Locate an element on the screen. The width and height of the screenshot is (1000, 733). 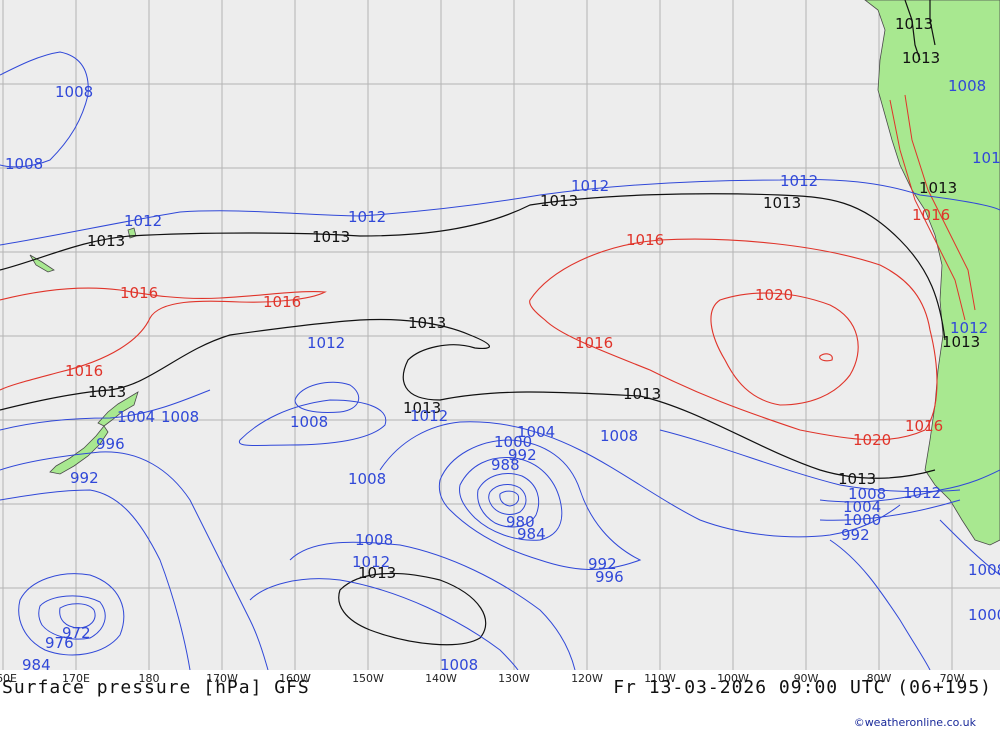
isobar-label: 1004 is located at coordinates (136, 417).